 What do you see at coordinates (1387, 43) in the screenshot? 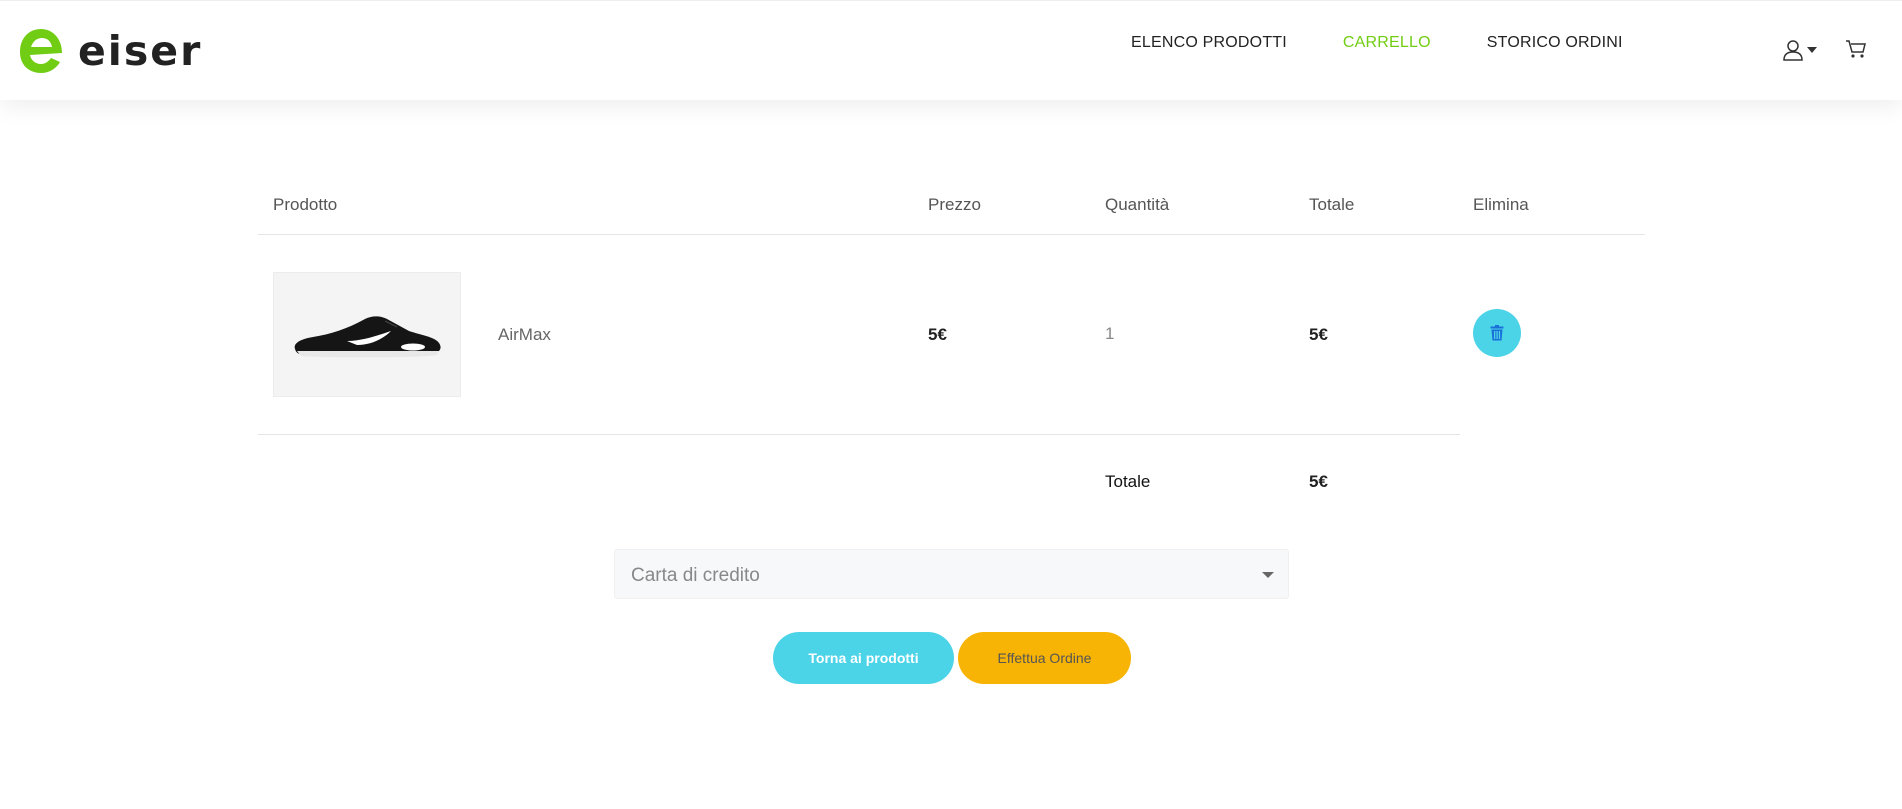
I see `nav-item-cart: CARRELLO` at bounding box center [1387, 43].